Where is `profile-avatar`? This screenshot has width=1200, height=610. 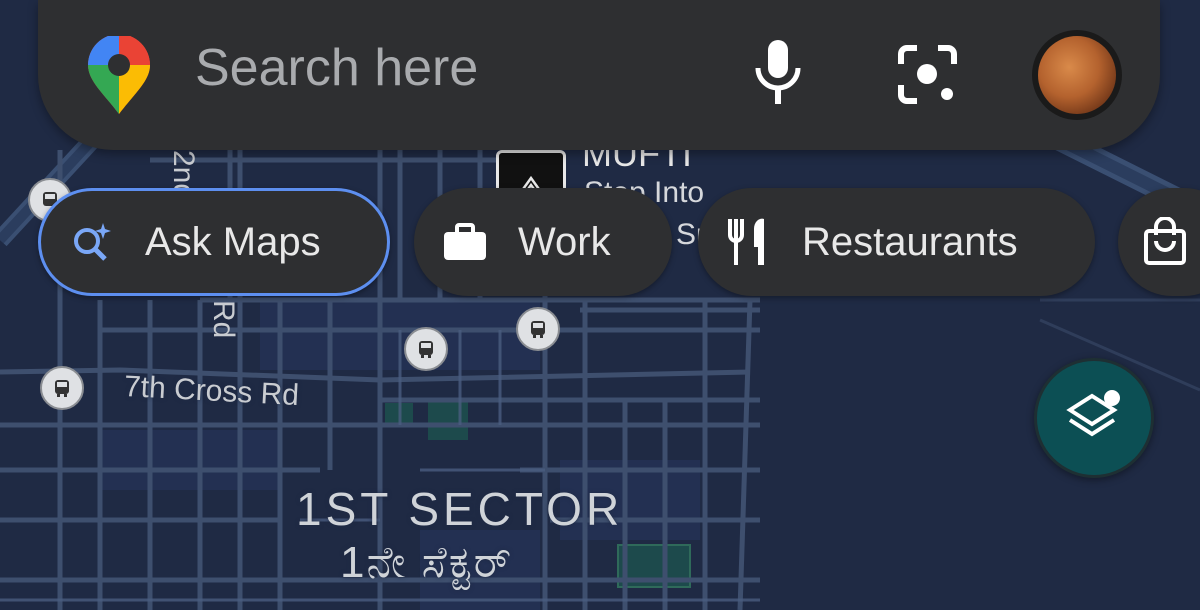 profile-avatar is located at coordinates (1077, 75).